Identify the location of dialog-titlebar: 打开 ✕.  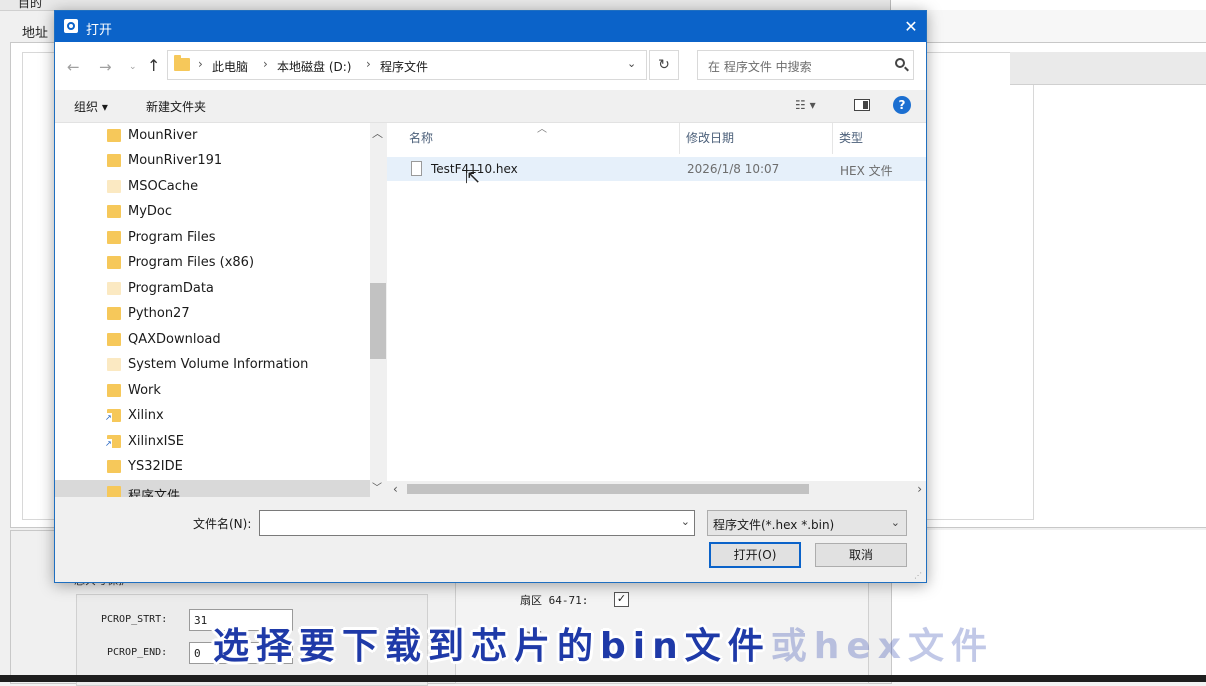
(490, 26).